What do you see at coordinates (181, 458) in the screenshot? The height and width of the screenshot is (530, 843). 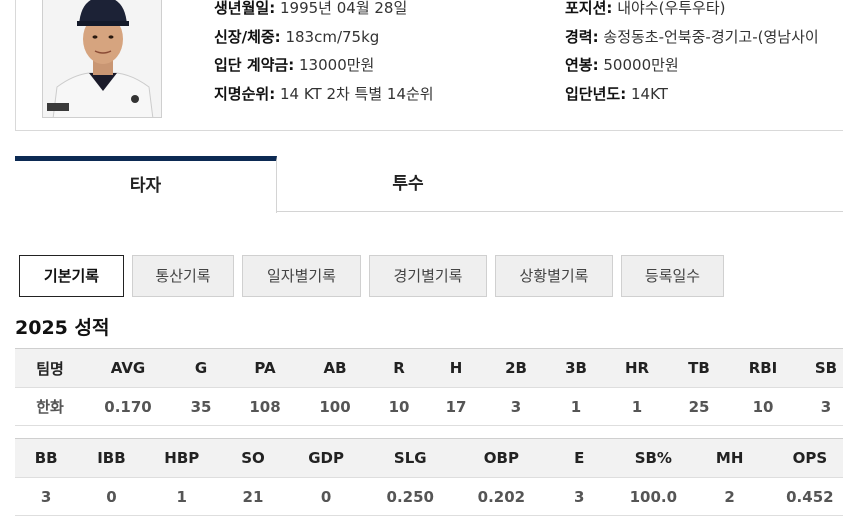 I see `col-hbp: HBP` at bounding box center [181, 458].